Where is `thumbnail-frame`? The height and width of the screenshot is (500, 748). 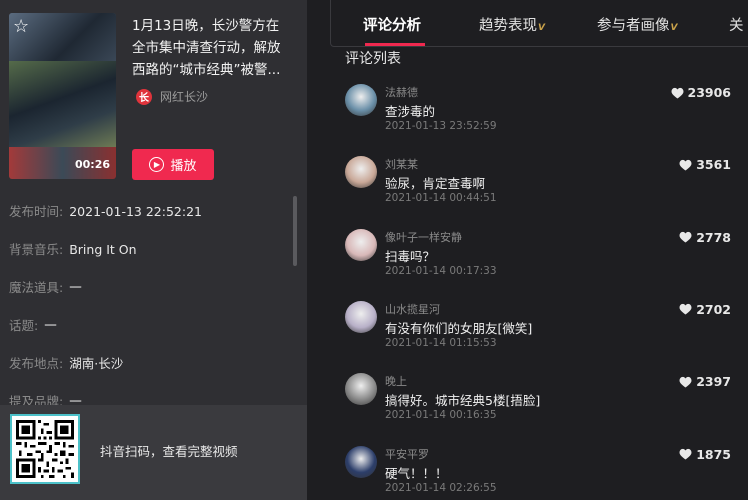 thumbnail-frame is located at coordinates (62, 104).